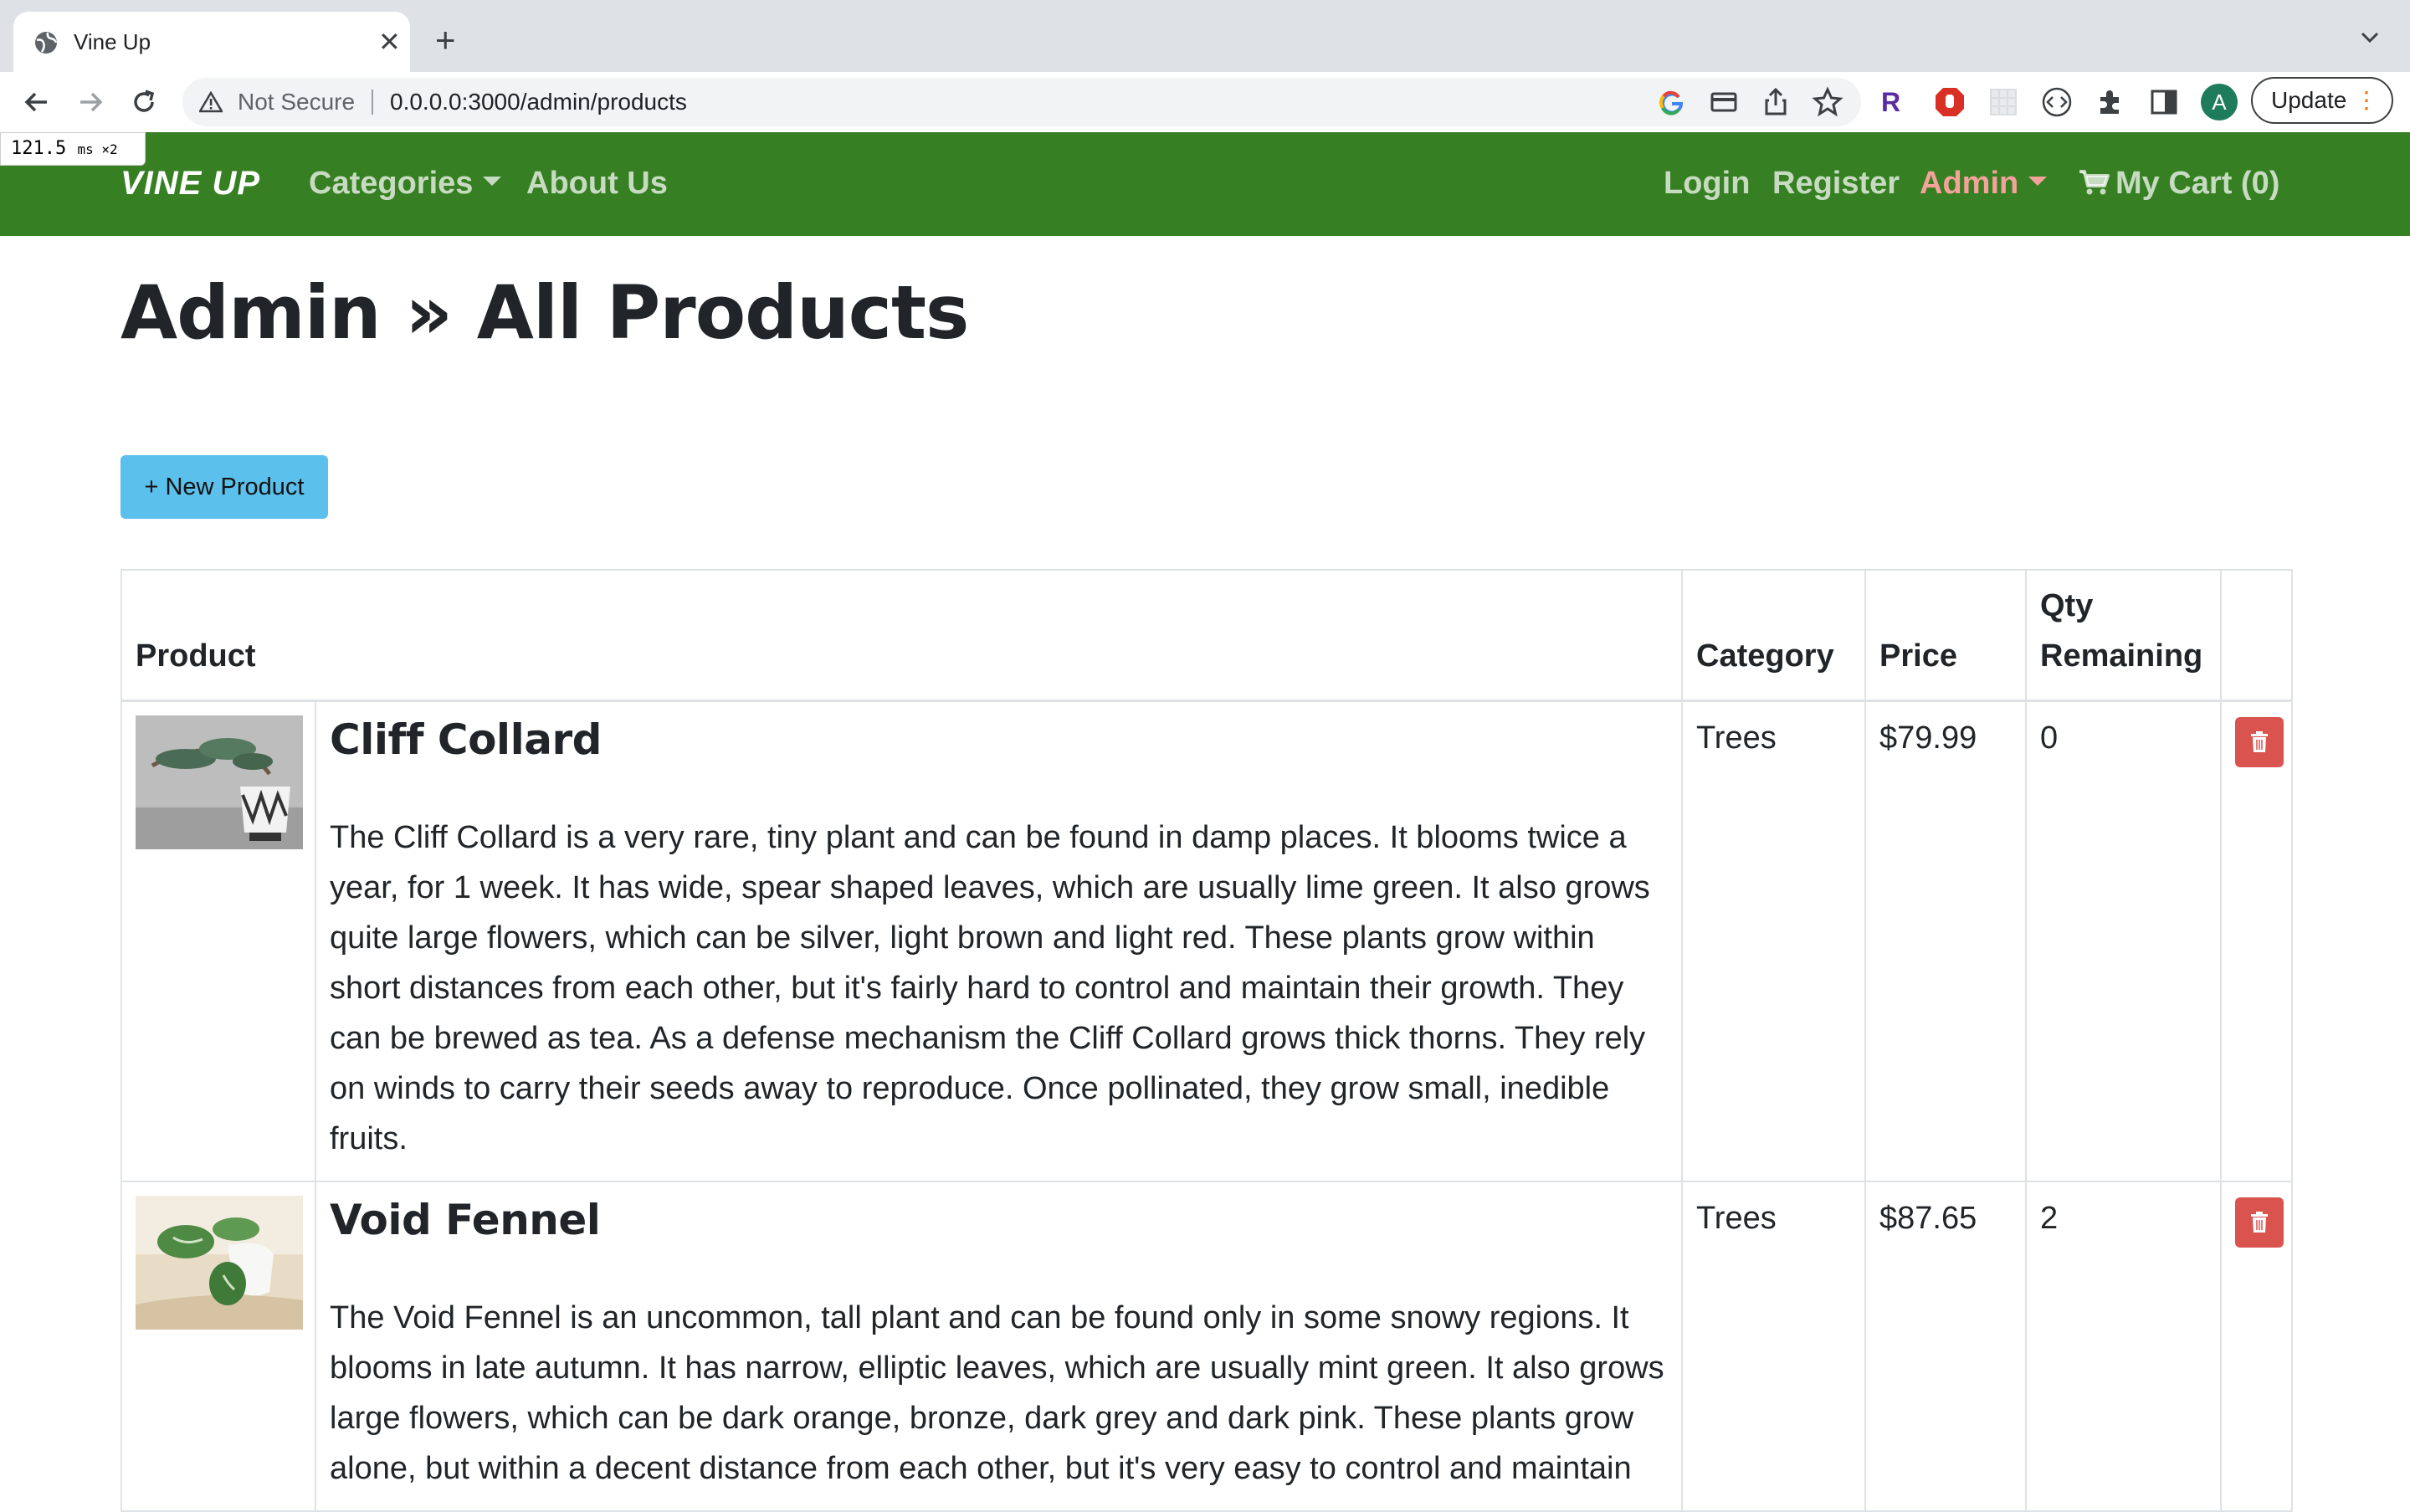 Image resolution: width=2410 pixels, height=1512 pixels. Describe the element at coordinates (1950, 102) in the screenshot. I see `stop-sign-extension-icon` at that location.